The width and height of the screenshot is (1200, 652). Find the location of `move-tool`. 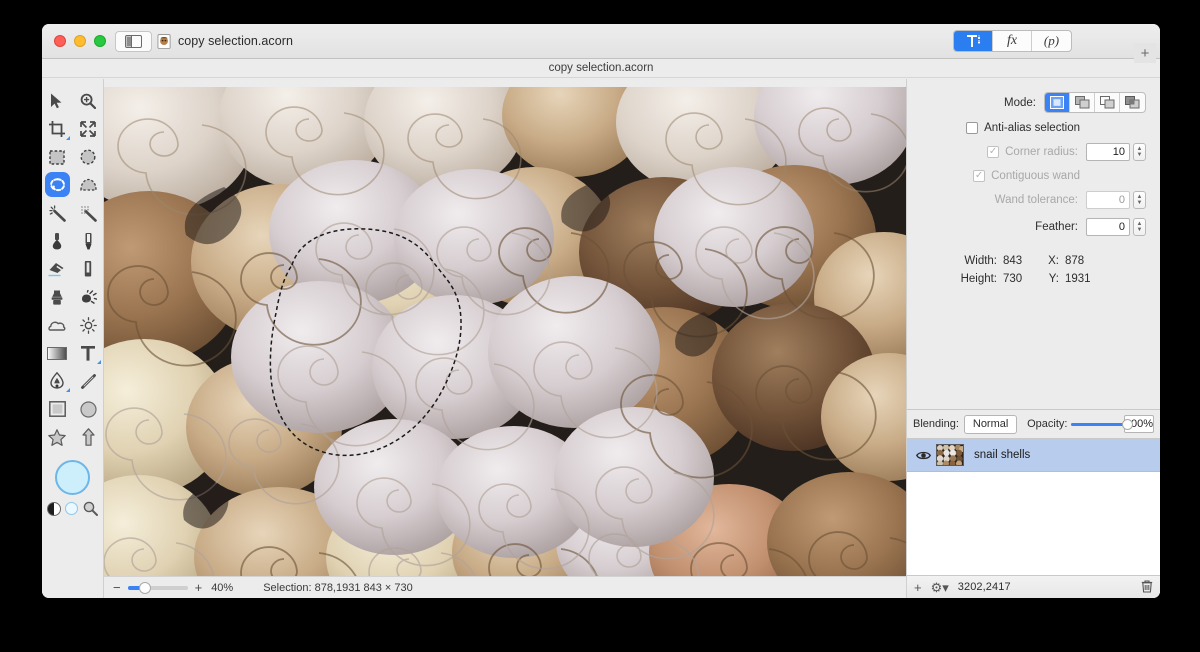

move-tool is located at coordinates (57, 101).